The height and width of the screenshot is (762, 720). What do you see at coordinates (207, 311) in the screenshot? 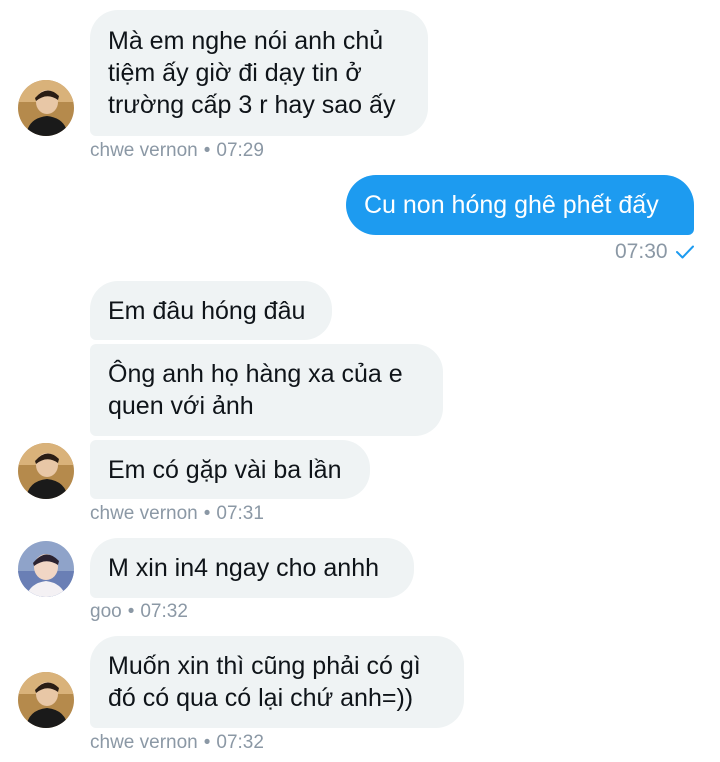
I see `message-line: Em đâu hóng đâu` at bounding box center [207, 311].